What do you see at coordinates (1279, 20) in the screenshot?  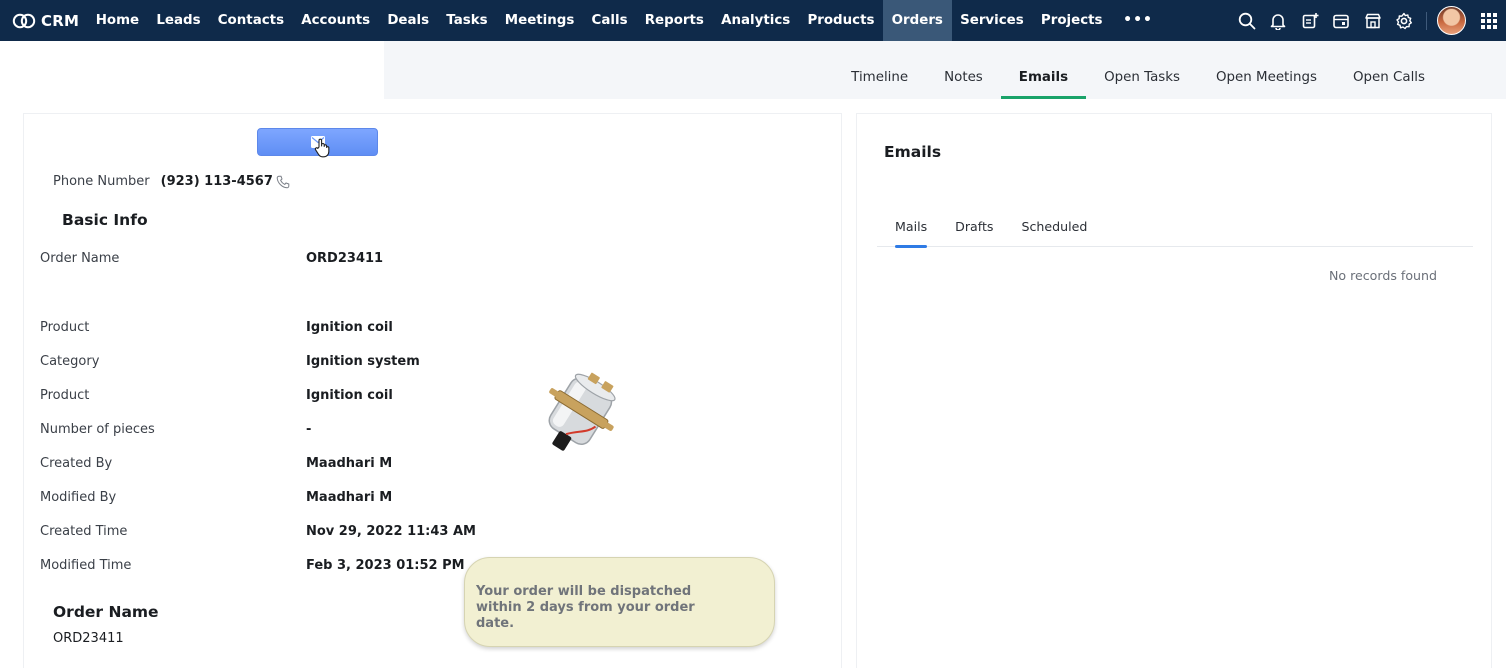 I see `bell-icon` at bounding box center [1279, 20].